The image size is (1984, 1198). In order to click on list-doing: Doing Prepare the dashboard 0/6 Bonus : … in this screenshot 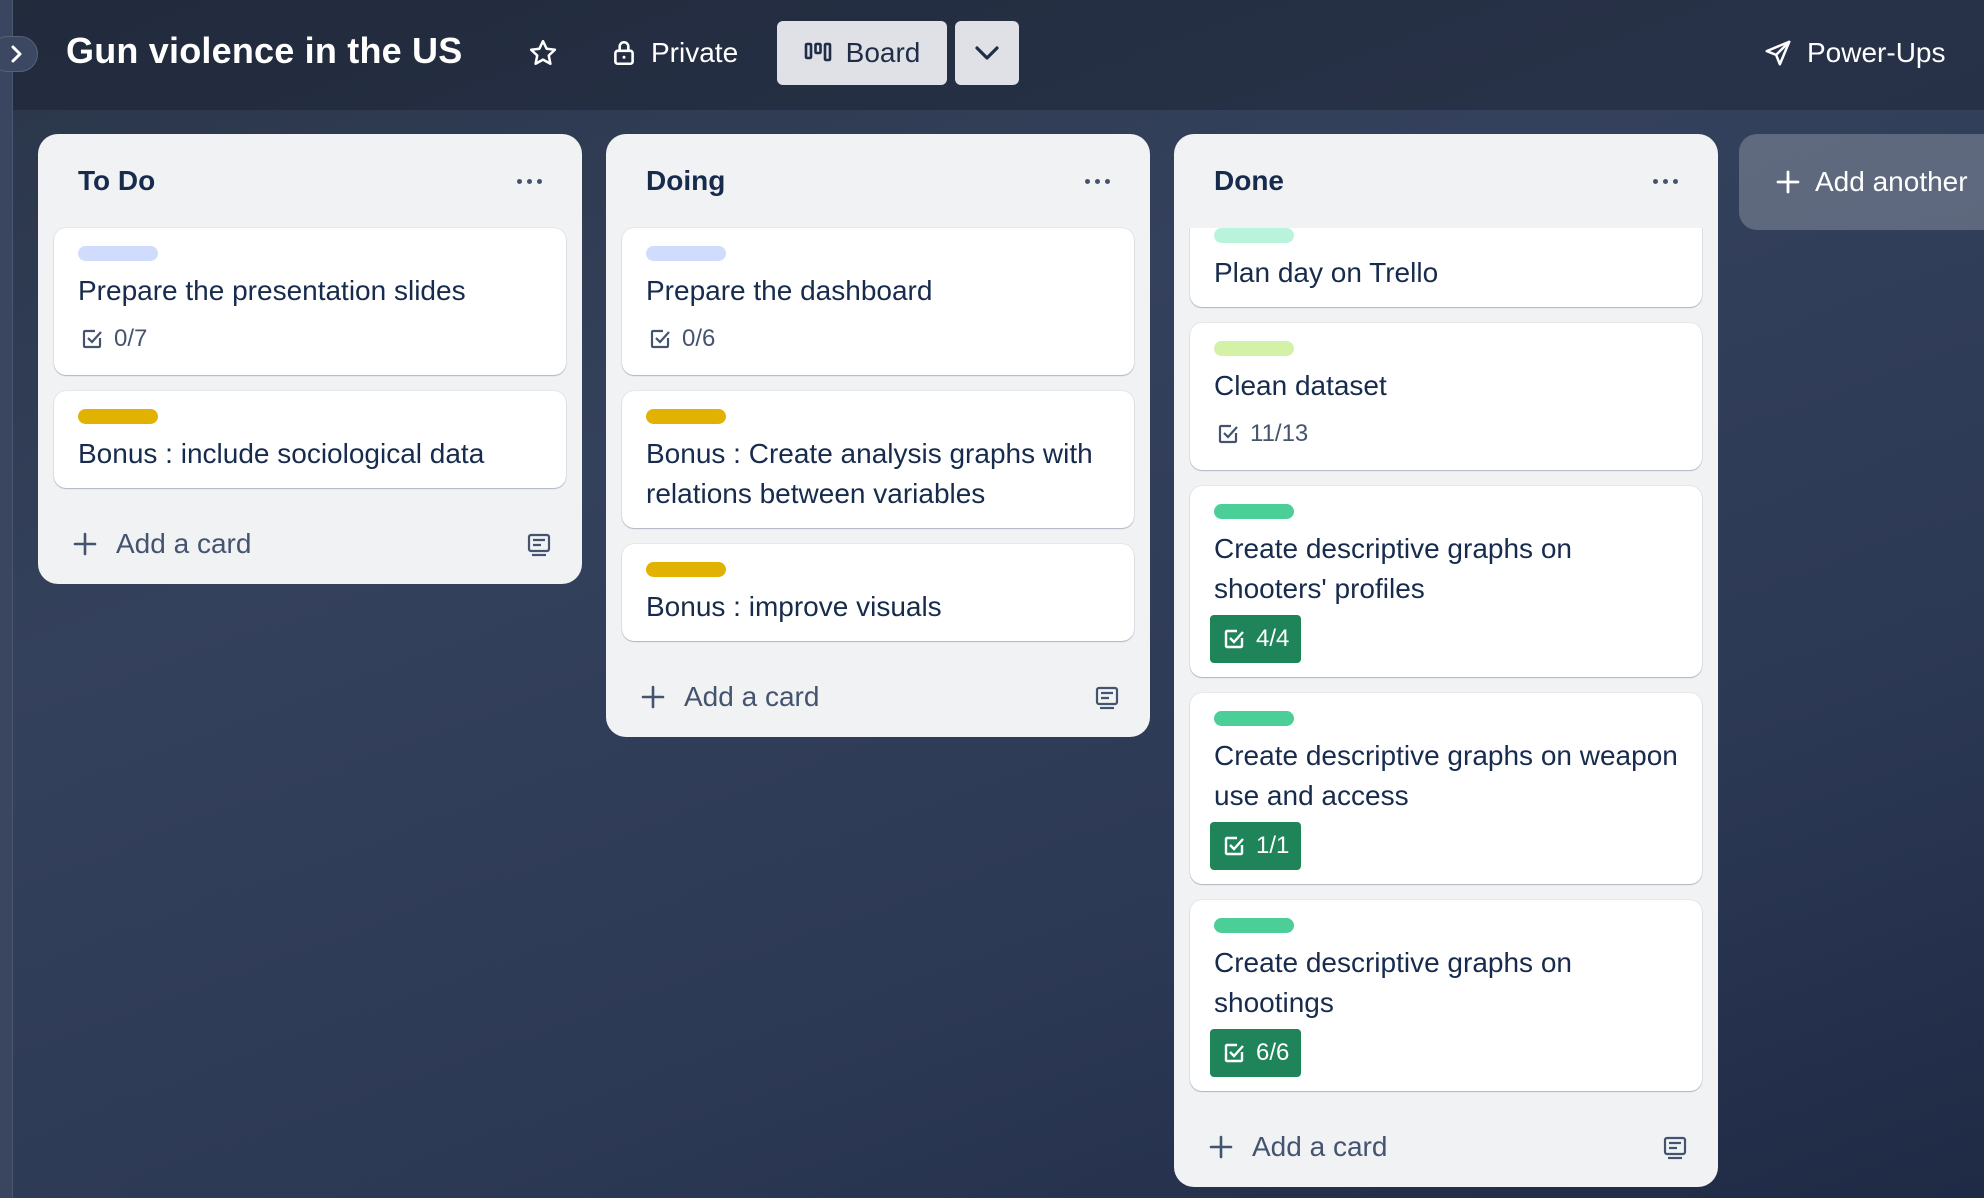, I will do `click(878, 435)`.